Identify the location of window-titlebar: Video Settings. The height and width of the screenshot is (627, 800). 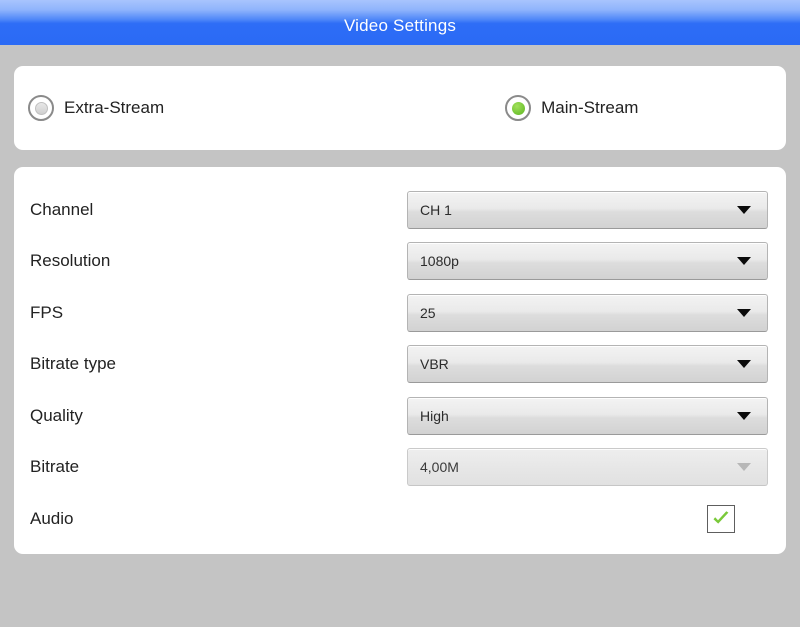
(400, 22).